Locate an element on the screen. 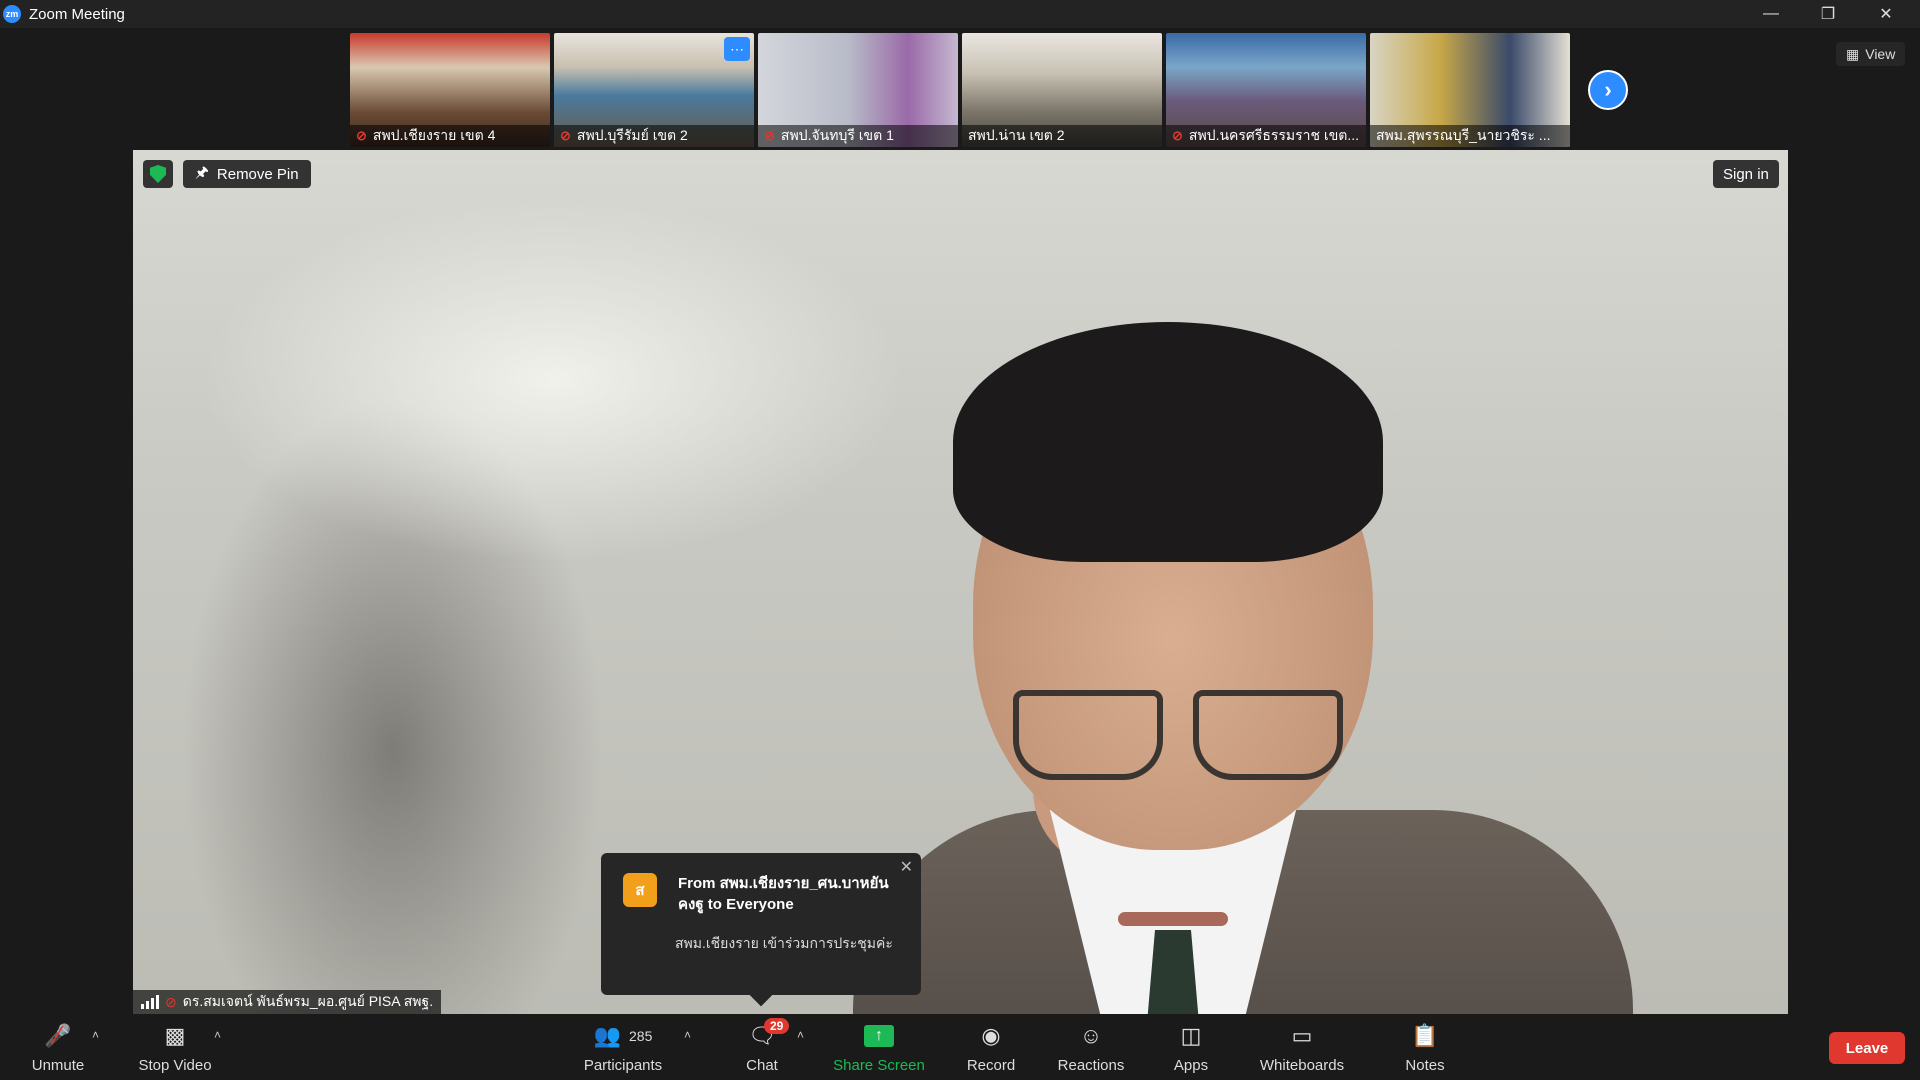 The image size is (1920, 1080). participant-thumbnail: สพป.น่าน เขต 2 is located at coordinates (1062, 90).